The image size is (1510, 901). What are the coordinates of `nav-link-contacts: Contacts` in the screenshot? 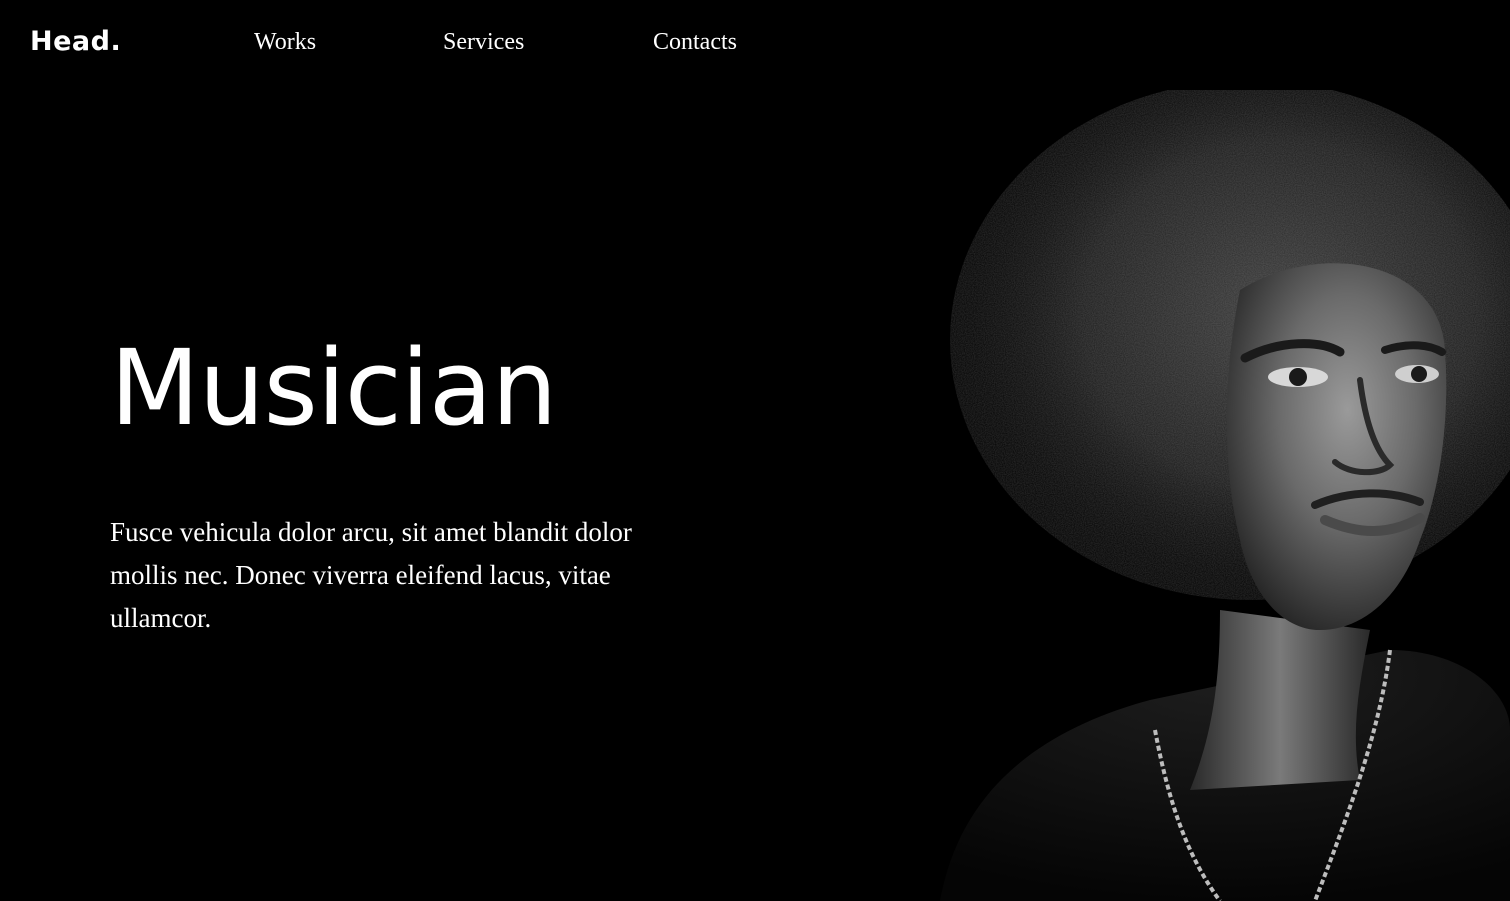 It's located at (695, 42).